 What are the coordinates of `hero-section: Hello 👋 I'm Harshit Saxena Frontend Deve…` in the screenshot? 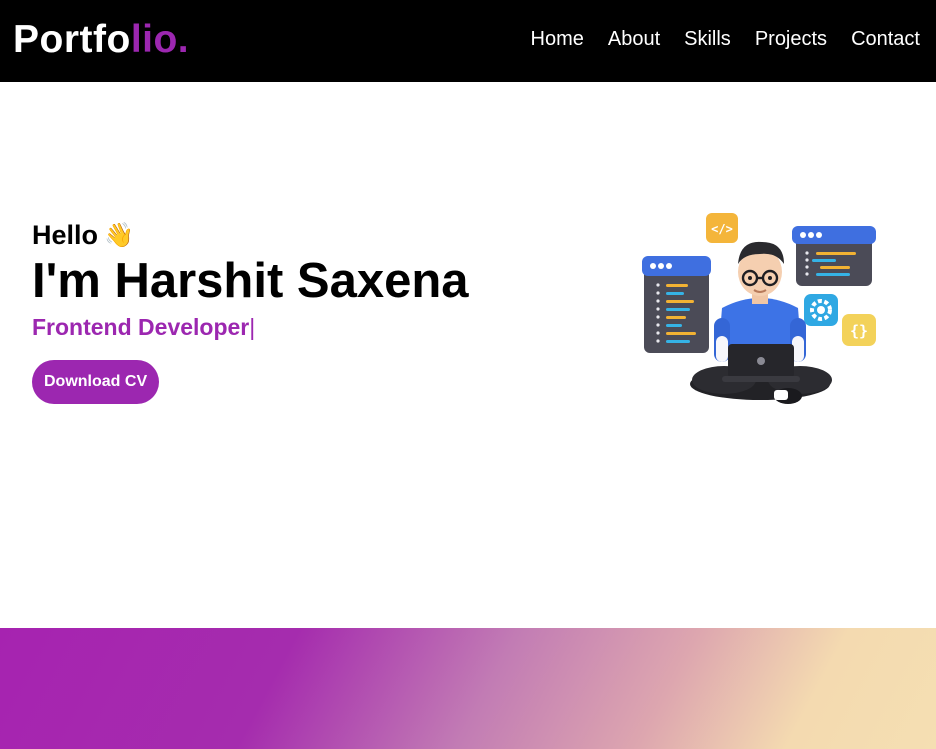 It's located at (250, 313).